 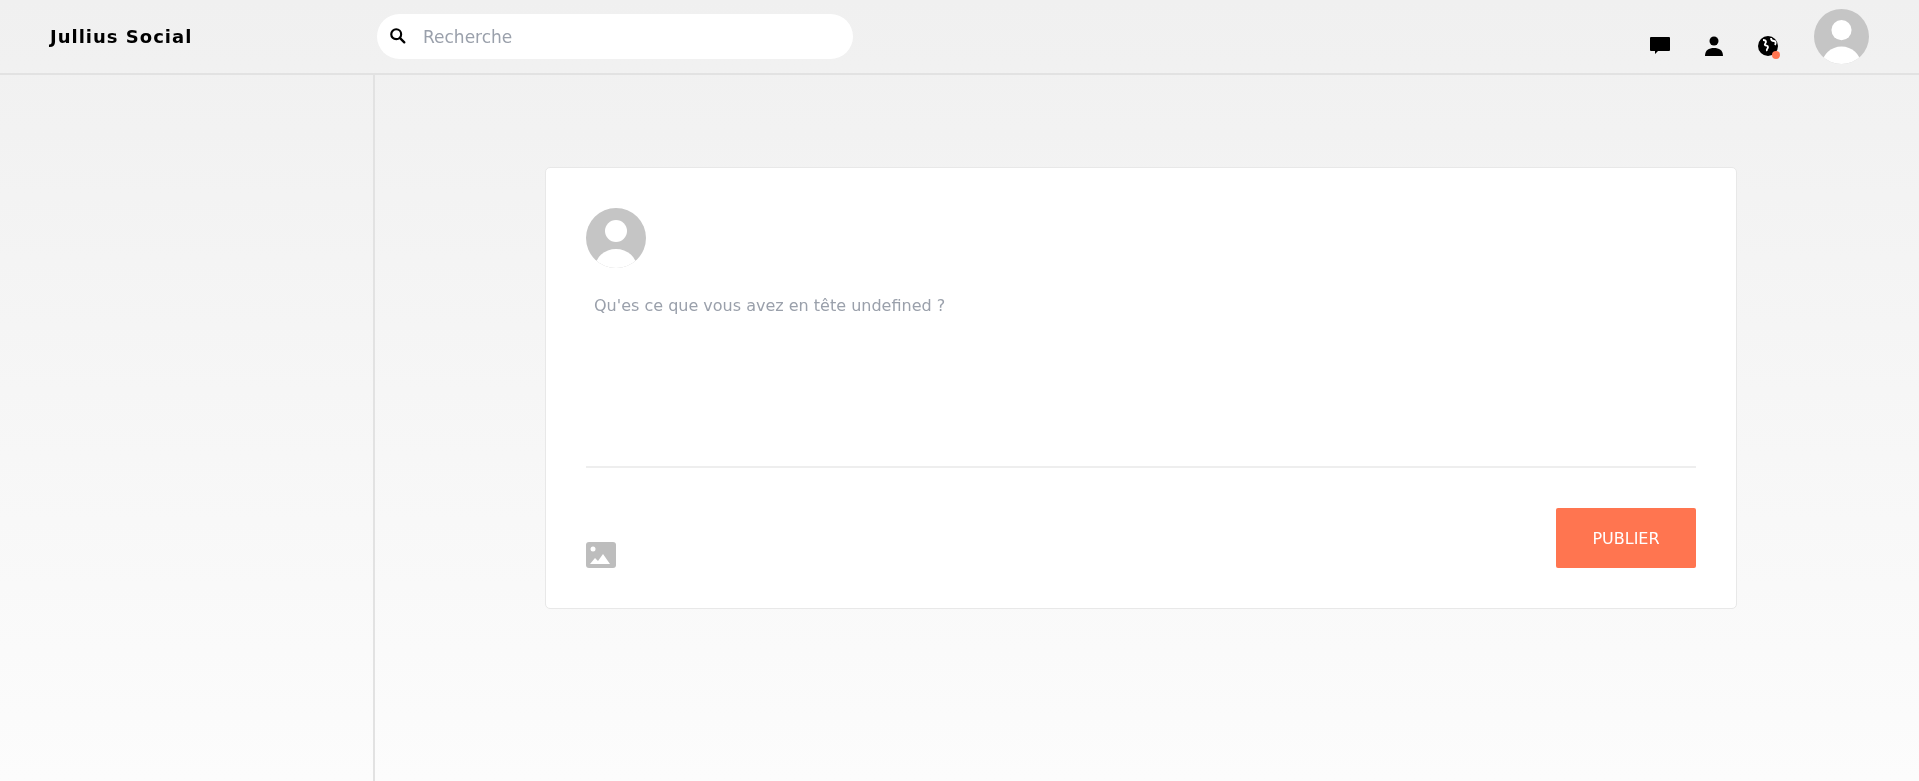 I want to click on search-field: Recherche, so click(x=615, y=36).